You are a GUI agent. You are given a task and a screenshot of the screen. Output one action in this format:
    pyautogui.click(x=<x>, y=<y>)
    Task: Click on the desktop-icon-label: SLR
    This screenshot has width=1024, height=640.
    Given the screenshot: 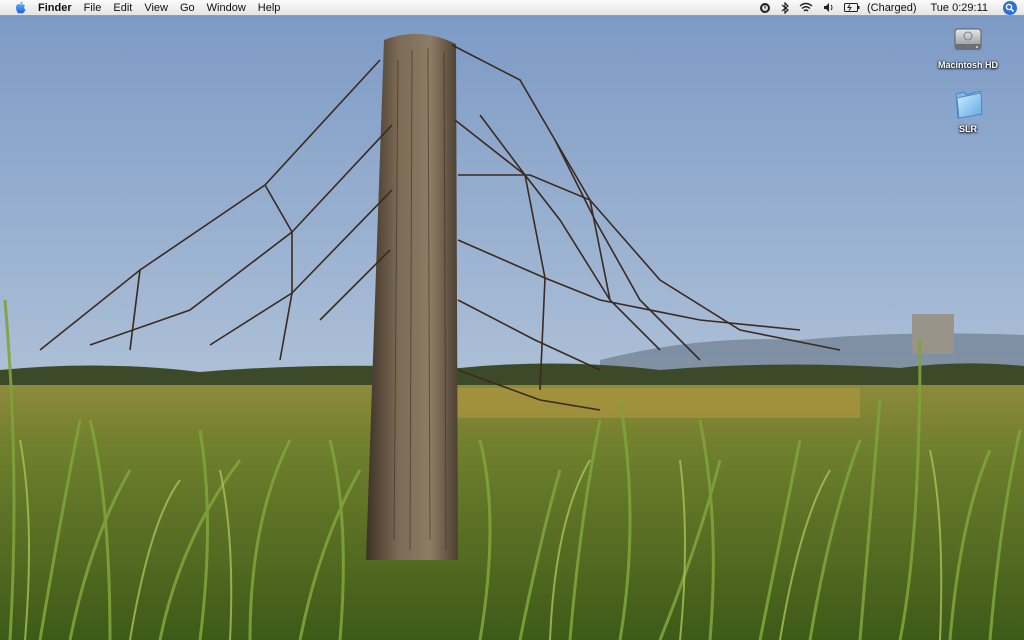 What is the action you would take?
    pyautogui.click(x=968, y=129)
    